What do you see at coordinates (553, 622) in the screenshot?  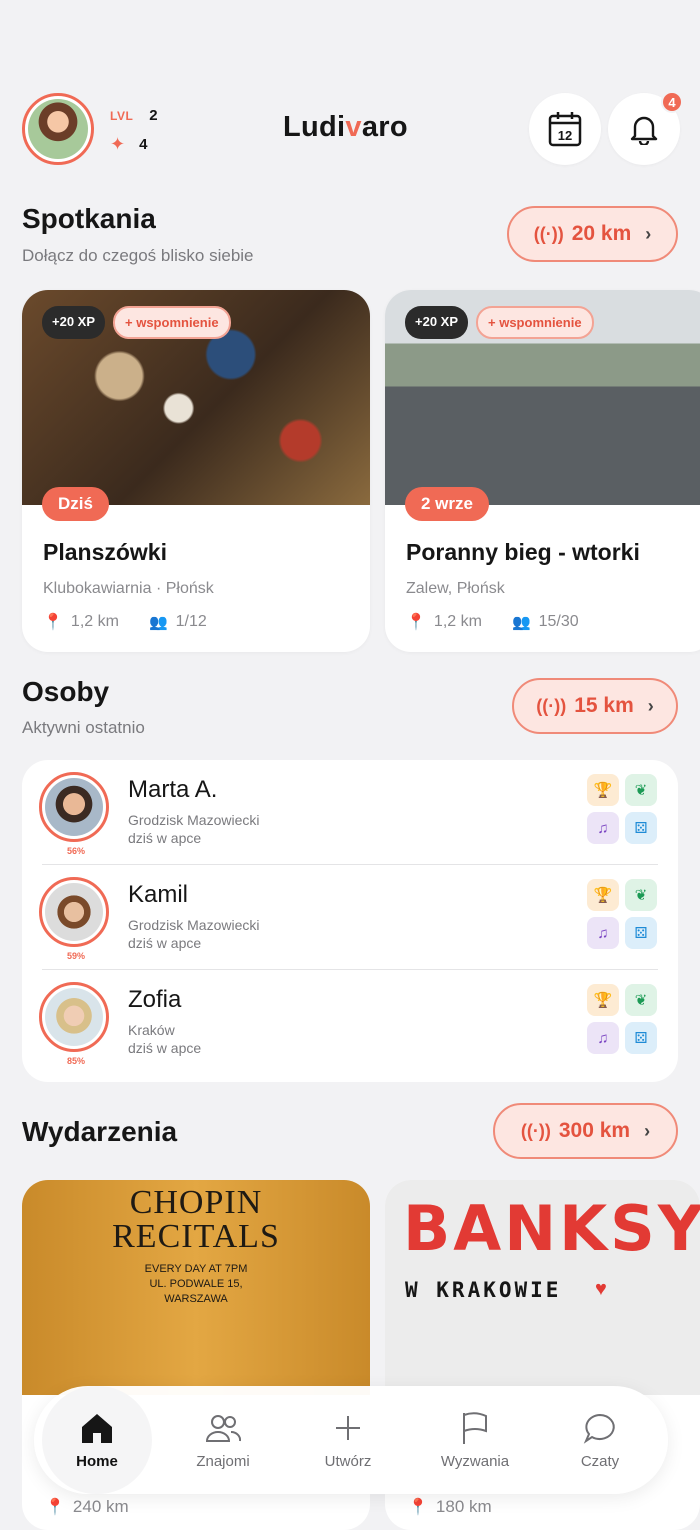 I see `meetup-meta: 📍 1,2 km 👥 15/30` at bounding box center [553, 622].